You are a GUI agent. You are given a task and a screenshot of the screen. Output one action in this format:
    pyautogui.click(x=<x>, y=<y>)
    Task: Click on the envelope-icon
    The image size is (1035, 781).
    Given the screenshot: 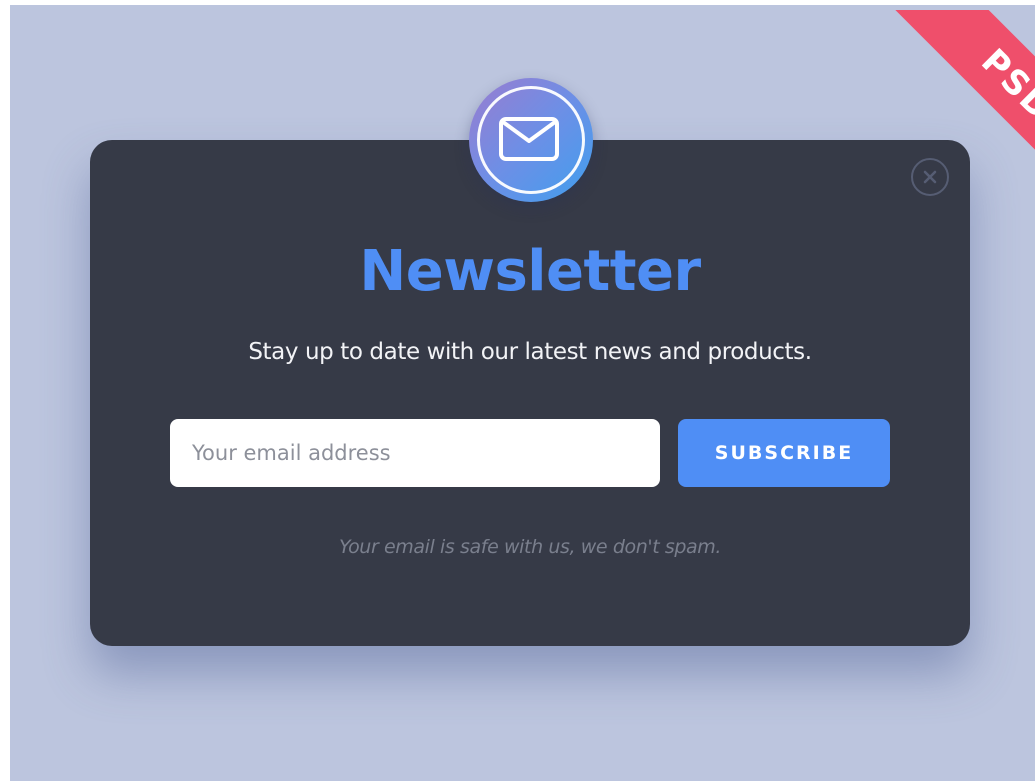 What is the action you would take?
    pyautogui.click(x=529, y=139)
    